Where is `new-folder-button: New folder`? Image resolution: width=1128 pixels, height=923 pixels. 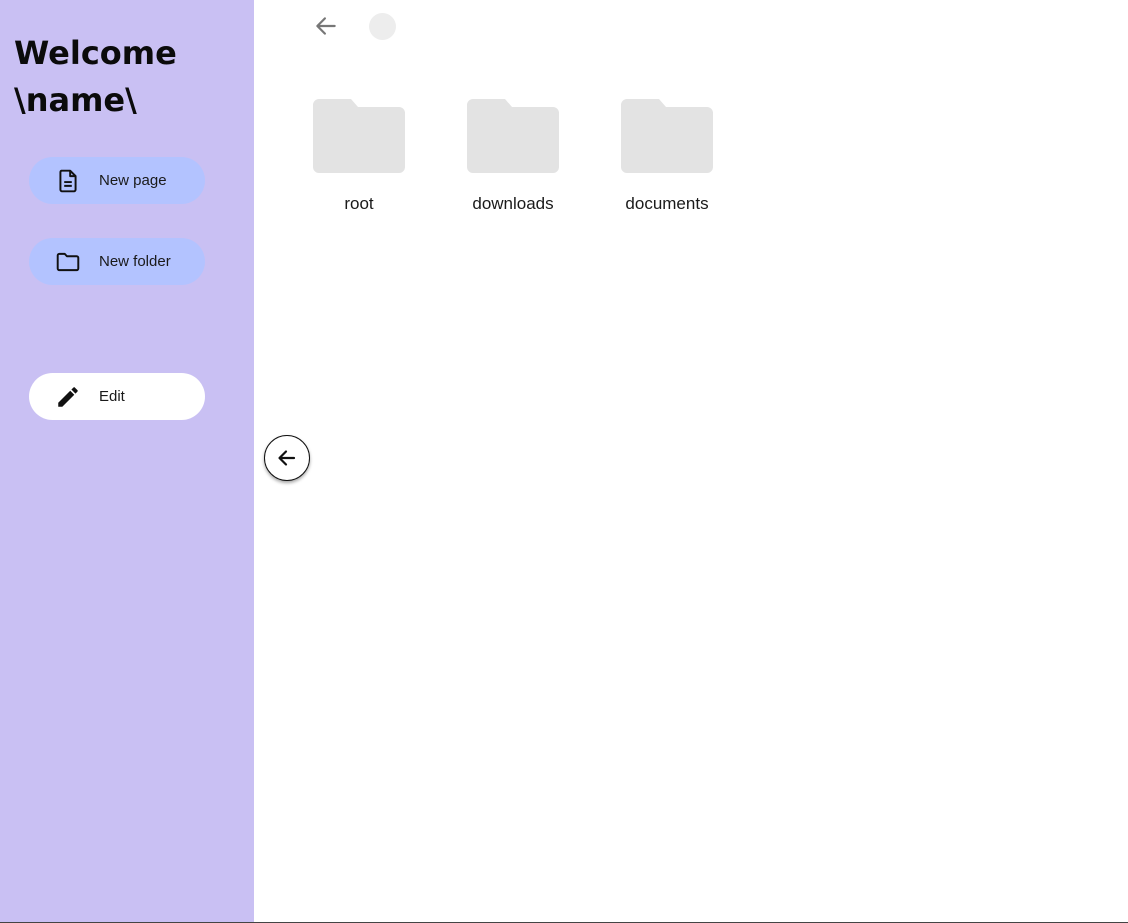 new-folder-button: New folder is located at coordinates (117, 261).